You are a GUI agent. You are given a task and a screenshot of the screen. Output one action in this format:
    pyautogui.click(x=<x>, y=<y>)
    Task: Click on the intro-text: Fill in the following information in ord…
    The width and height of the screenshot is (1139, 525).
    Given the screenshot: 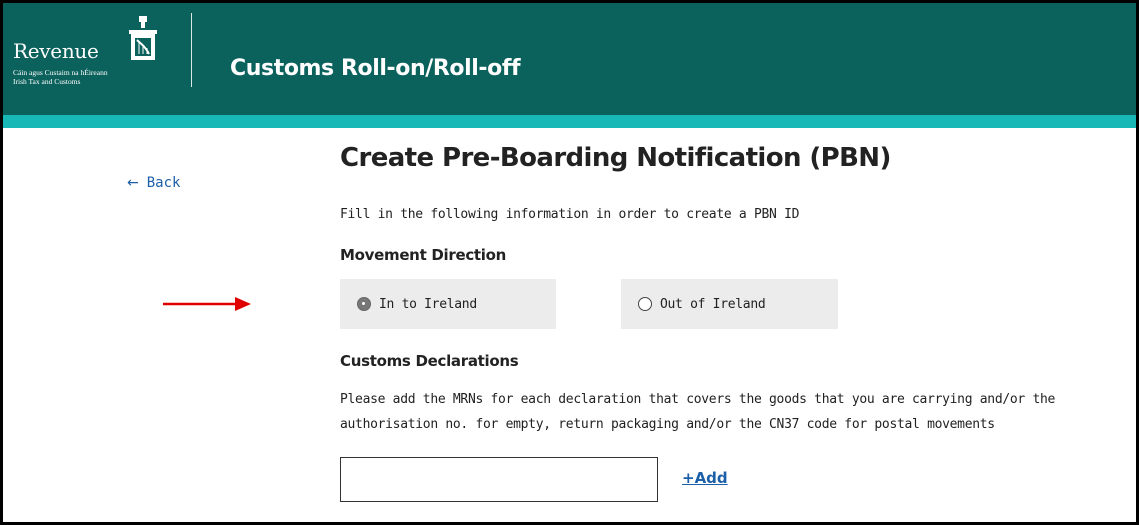 What is the action you would take?
    pyautogui.click(x=570, y=214)
    